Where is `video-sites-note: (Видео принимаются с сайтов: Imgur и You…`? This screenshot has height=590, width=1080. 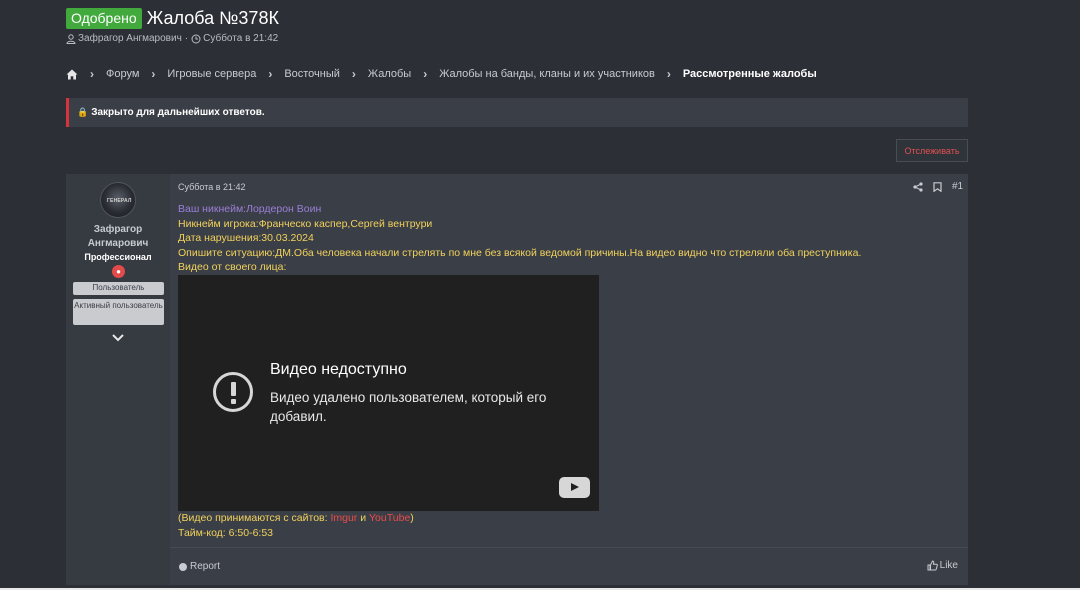
video-sites-note: (Видео принимаются с сайтов: Imgur и You… is located at coordinates (296, 518).